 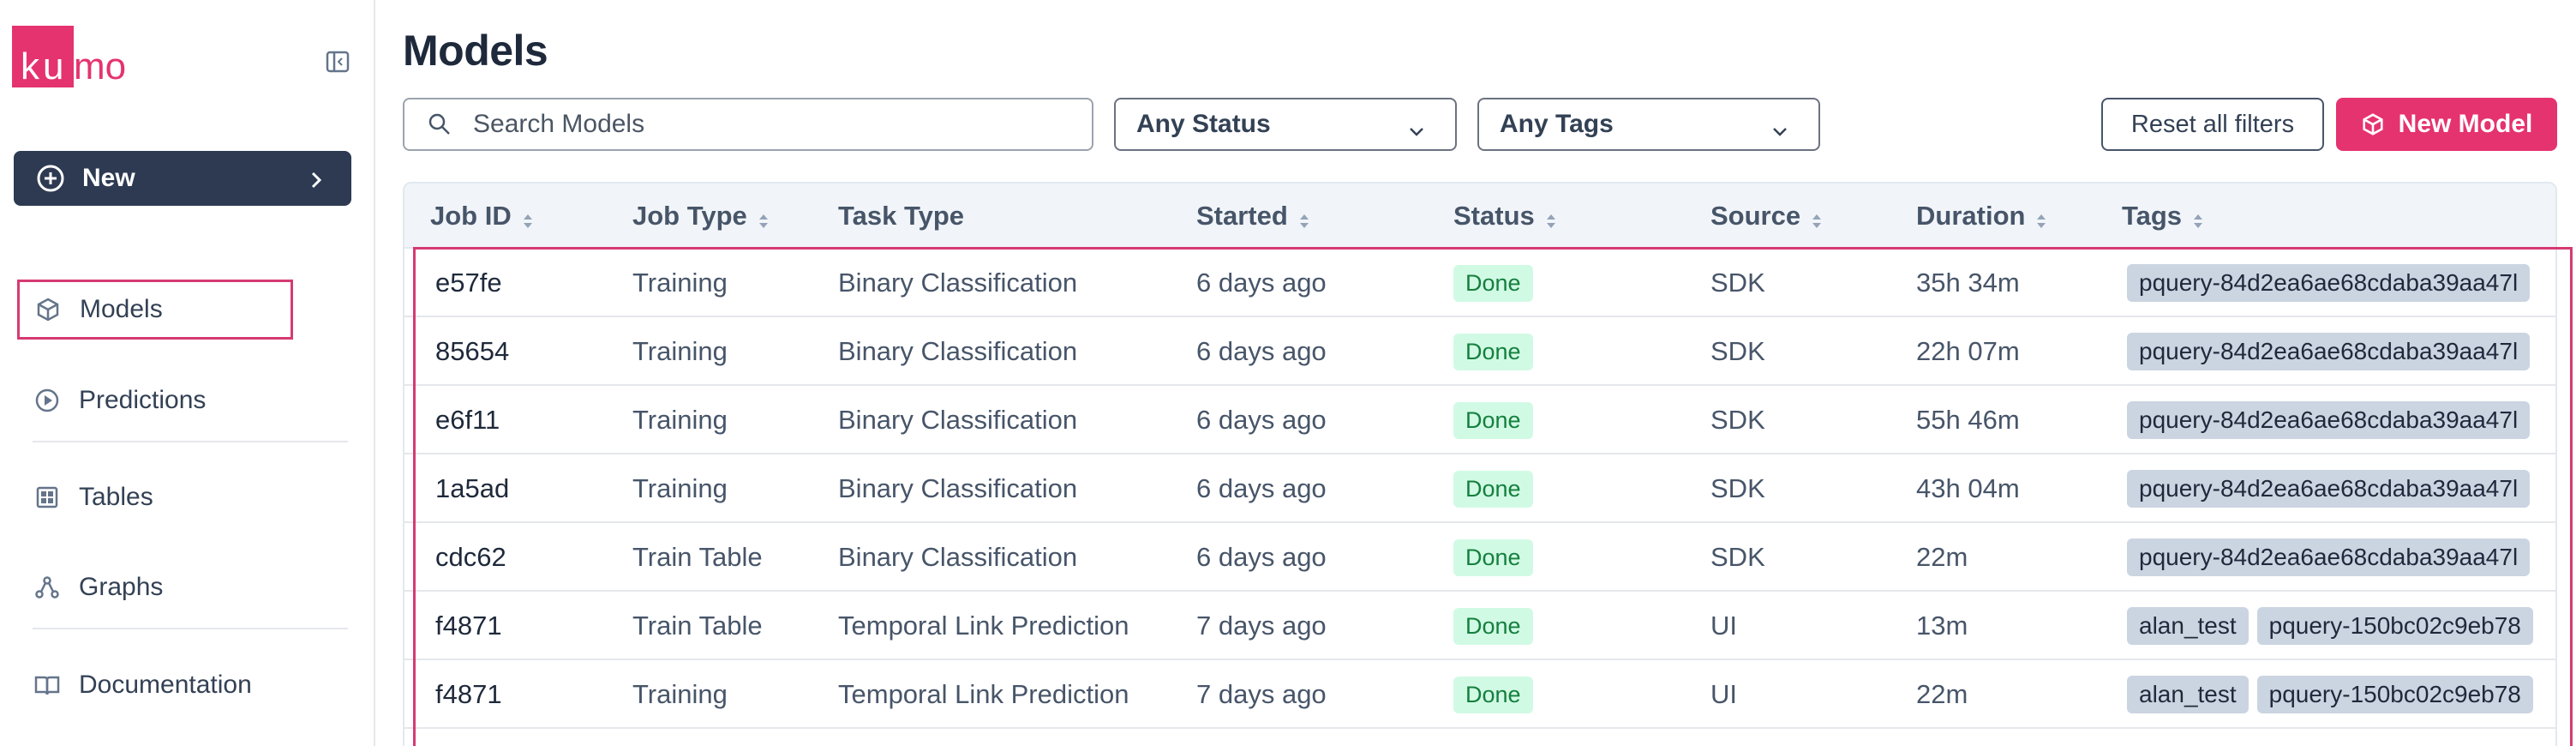 What do you see at coordinates (108, 178) in the screenshot?
I see `new-button-label: New` at bounding box center [108, 178].